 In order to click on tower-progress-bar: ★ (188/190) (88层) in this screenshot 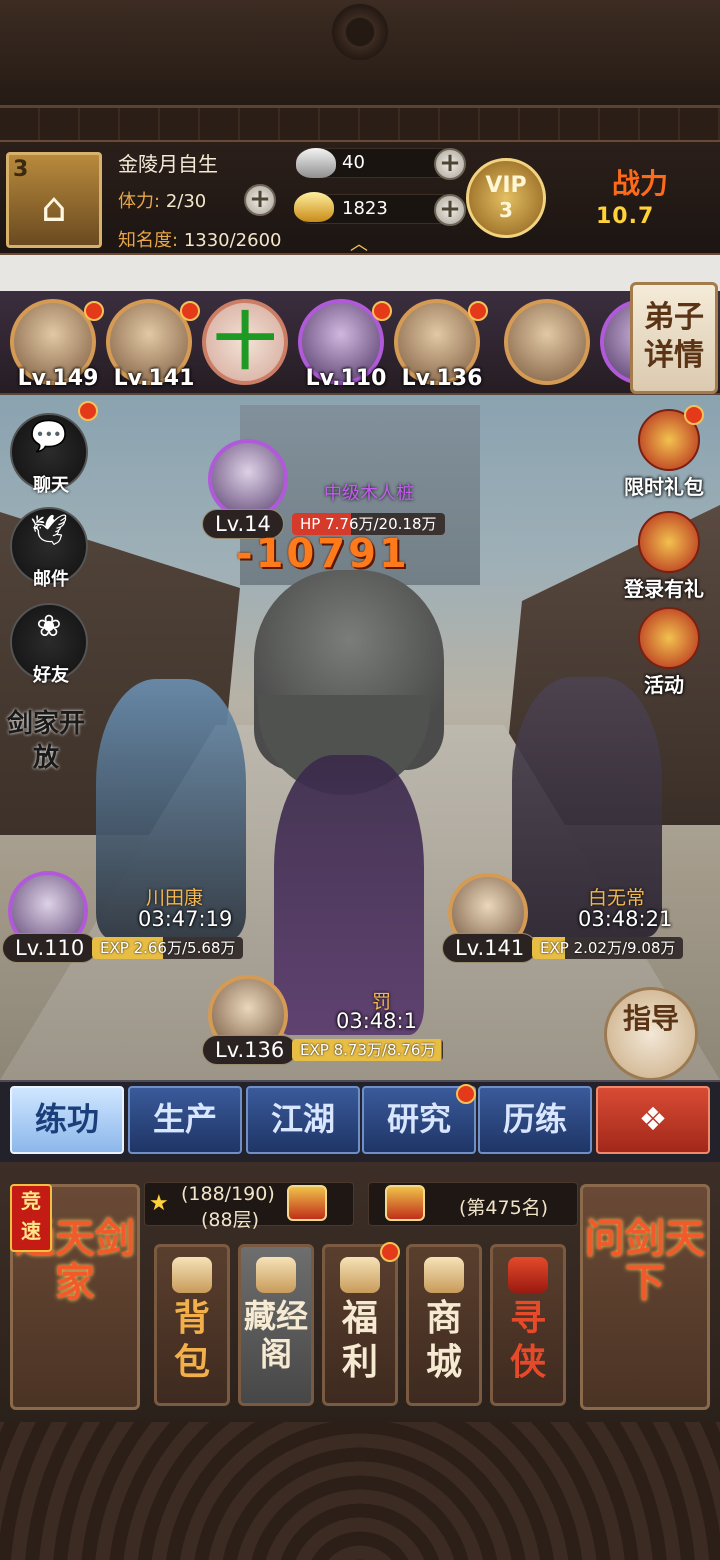, I will do `click(249, 1206)`.